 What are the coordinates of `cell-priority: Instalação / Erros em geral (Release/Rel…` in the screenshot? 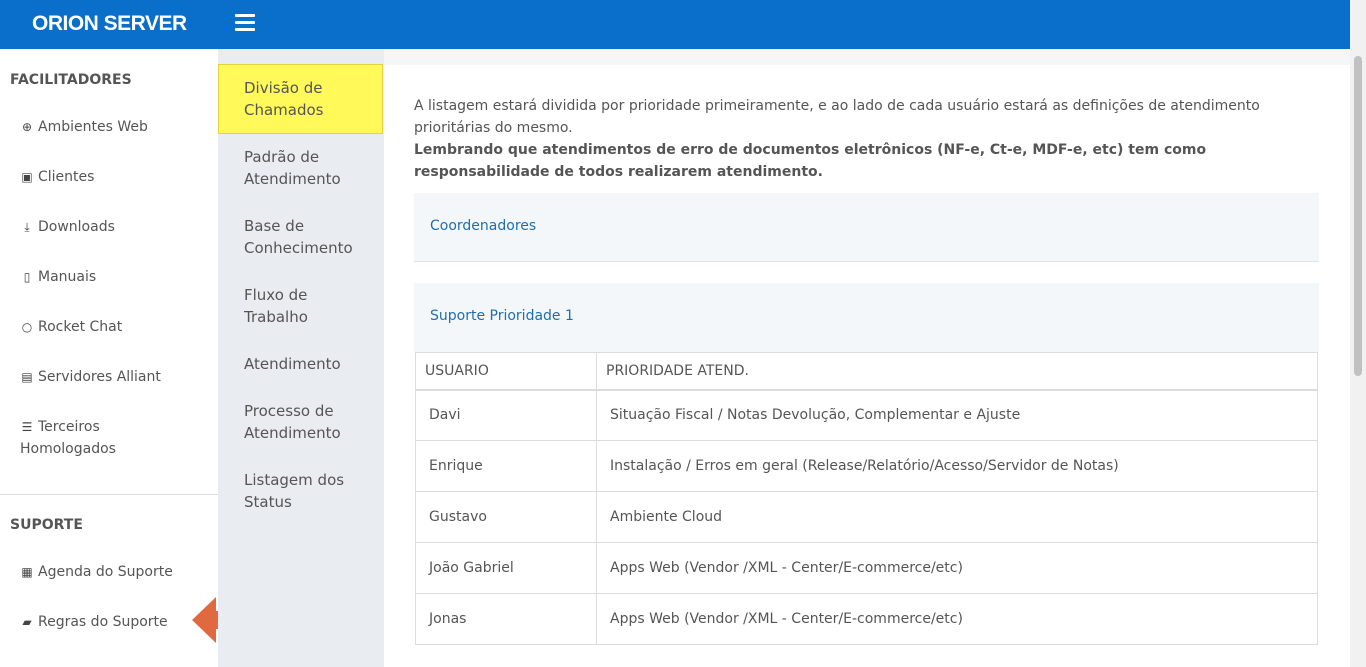 It's located at (957, 466).